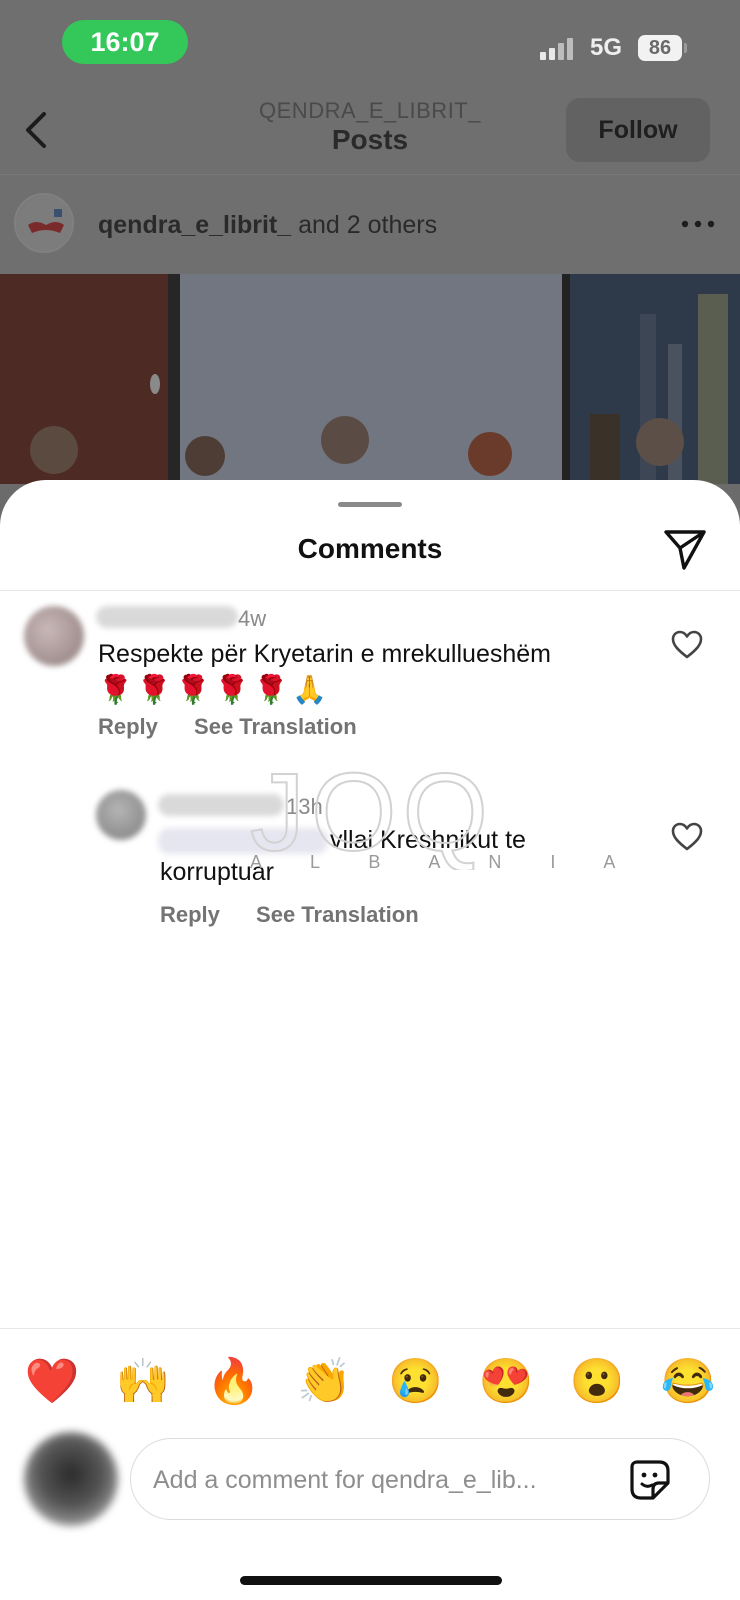 This screenshot has height=1600, width=740. I want to click on reaction-heart-eyes: 😍, so click(506, 1382).